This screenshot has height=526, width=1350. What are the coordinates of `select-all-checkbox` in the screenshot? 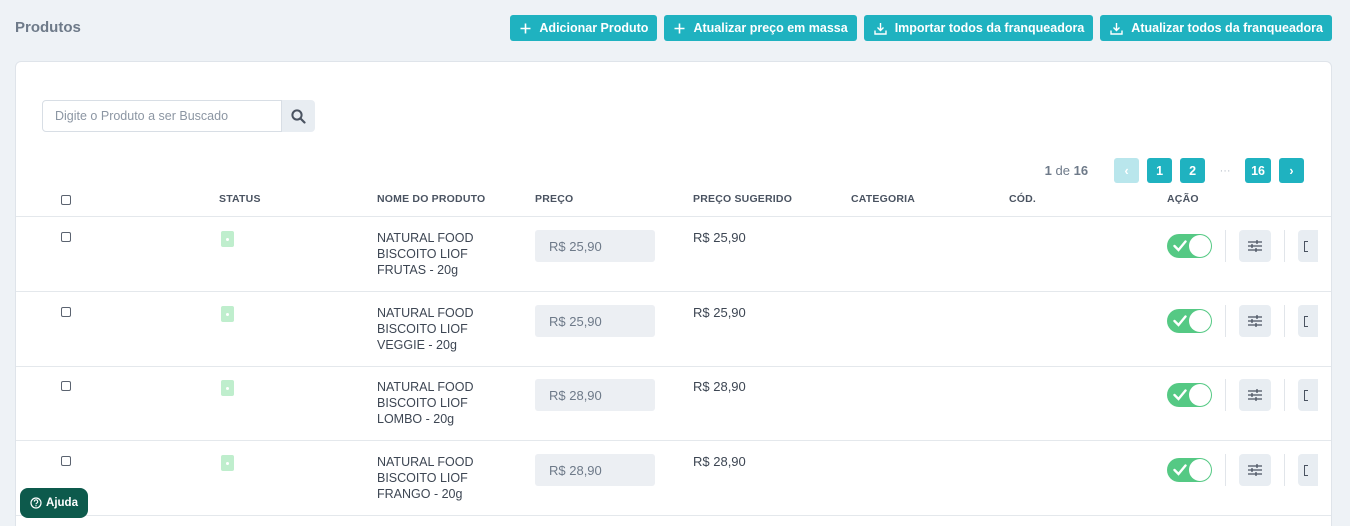 It's located at (66, 200).